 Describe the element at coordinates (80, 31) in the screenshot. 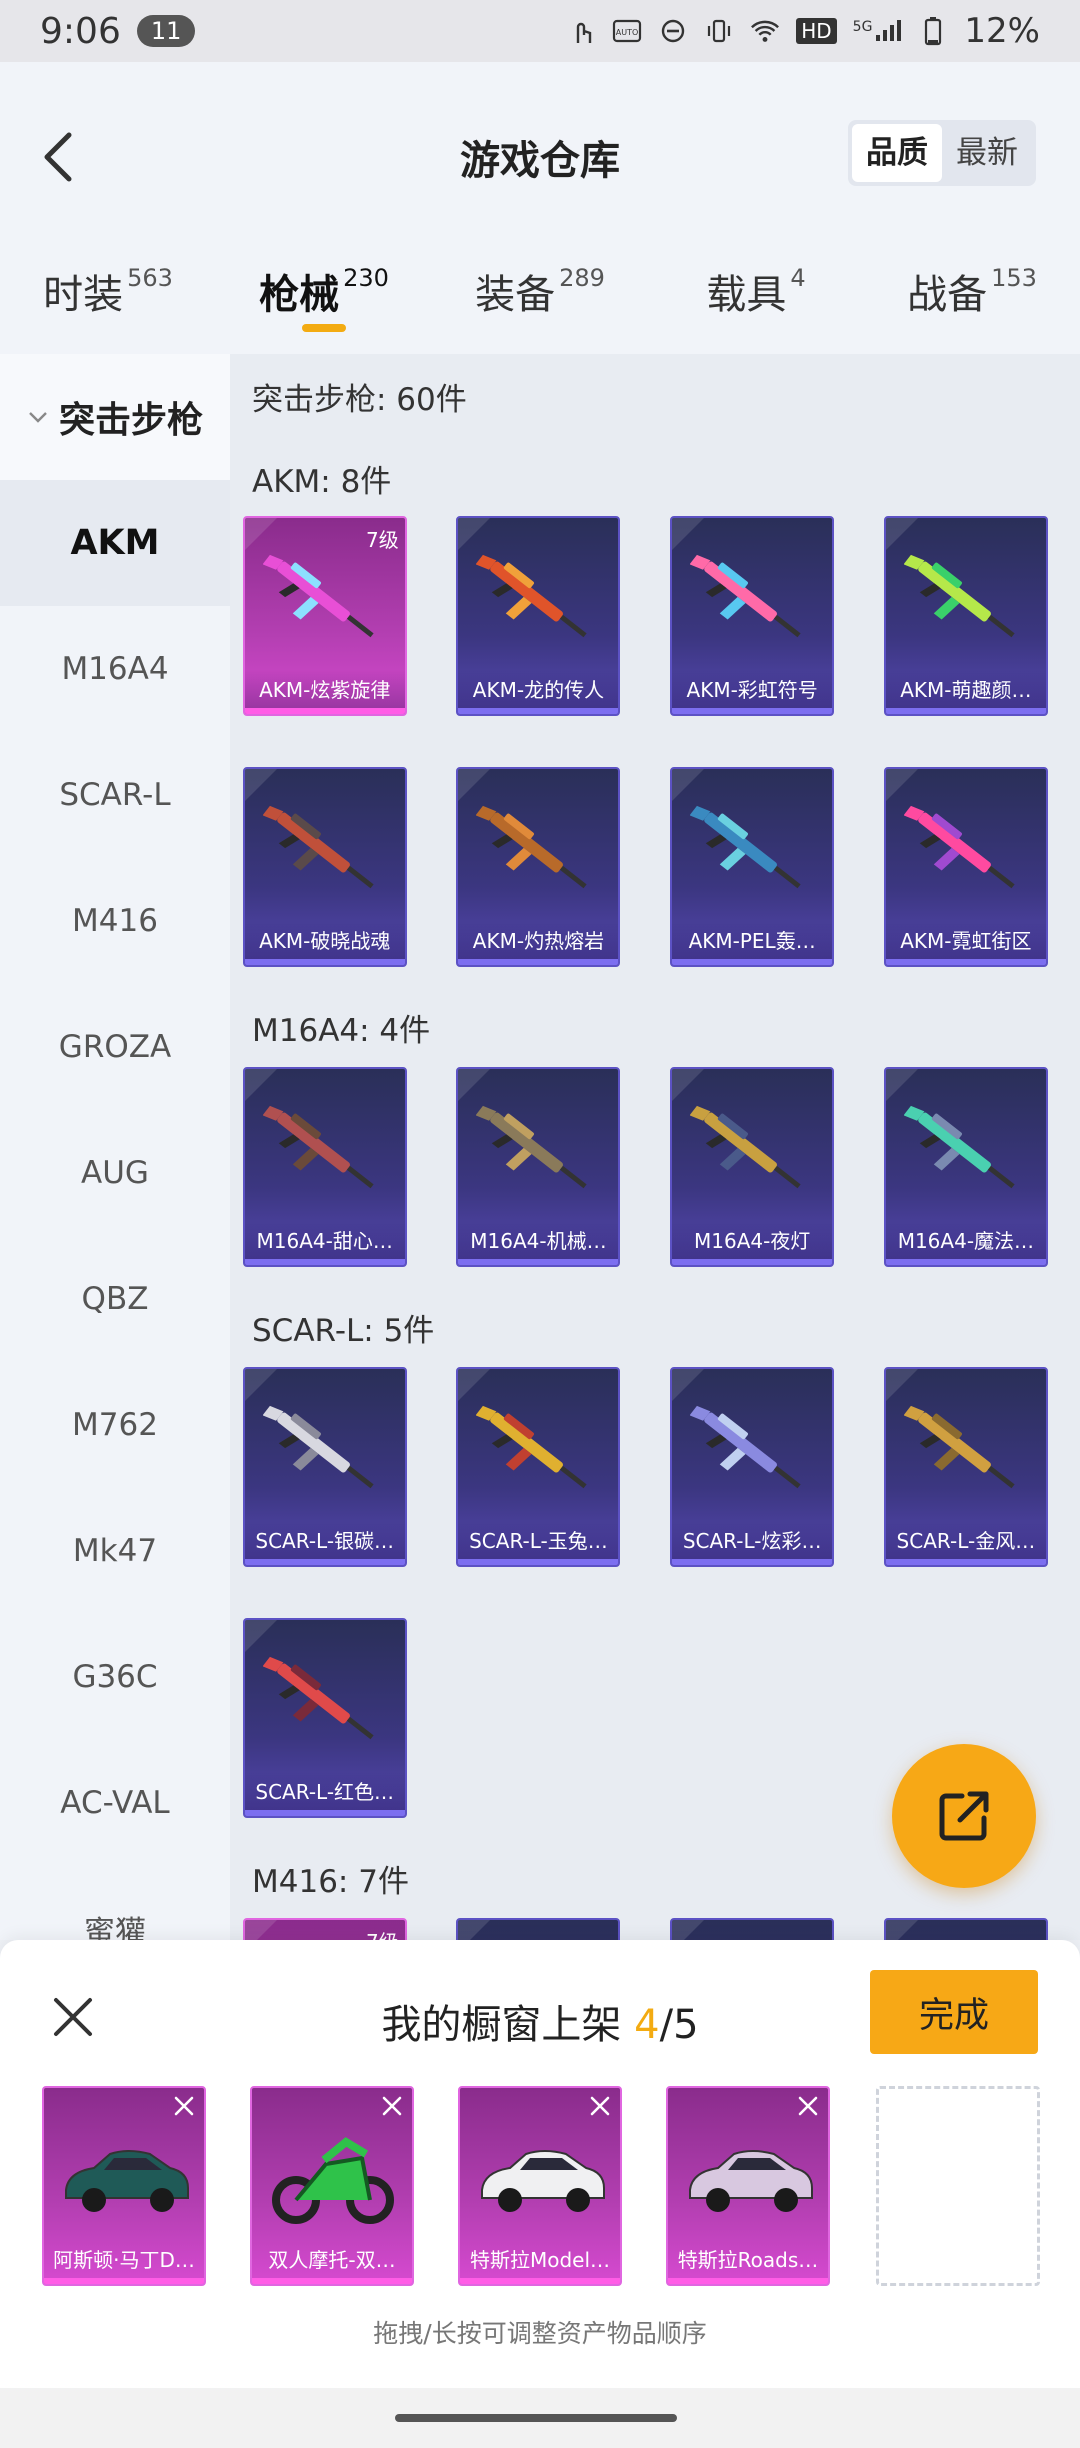

I see `status-time: 9:06` at that location.